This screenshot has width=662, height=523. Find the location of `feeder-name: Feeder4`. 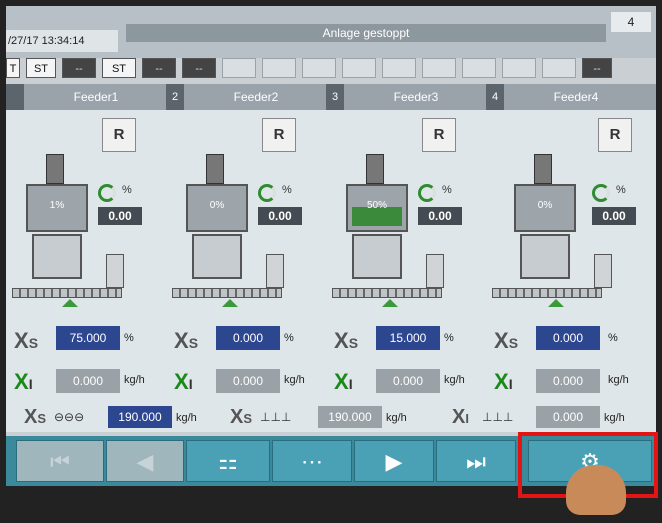

feeder-name: Feeder4 is located at coordinates (576, 97).